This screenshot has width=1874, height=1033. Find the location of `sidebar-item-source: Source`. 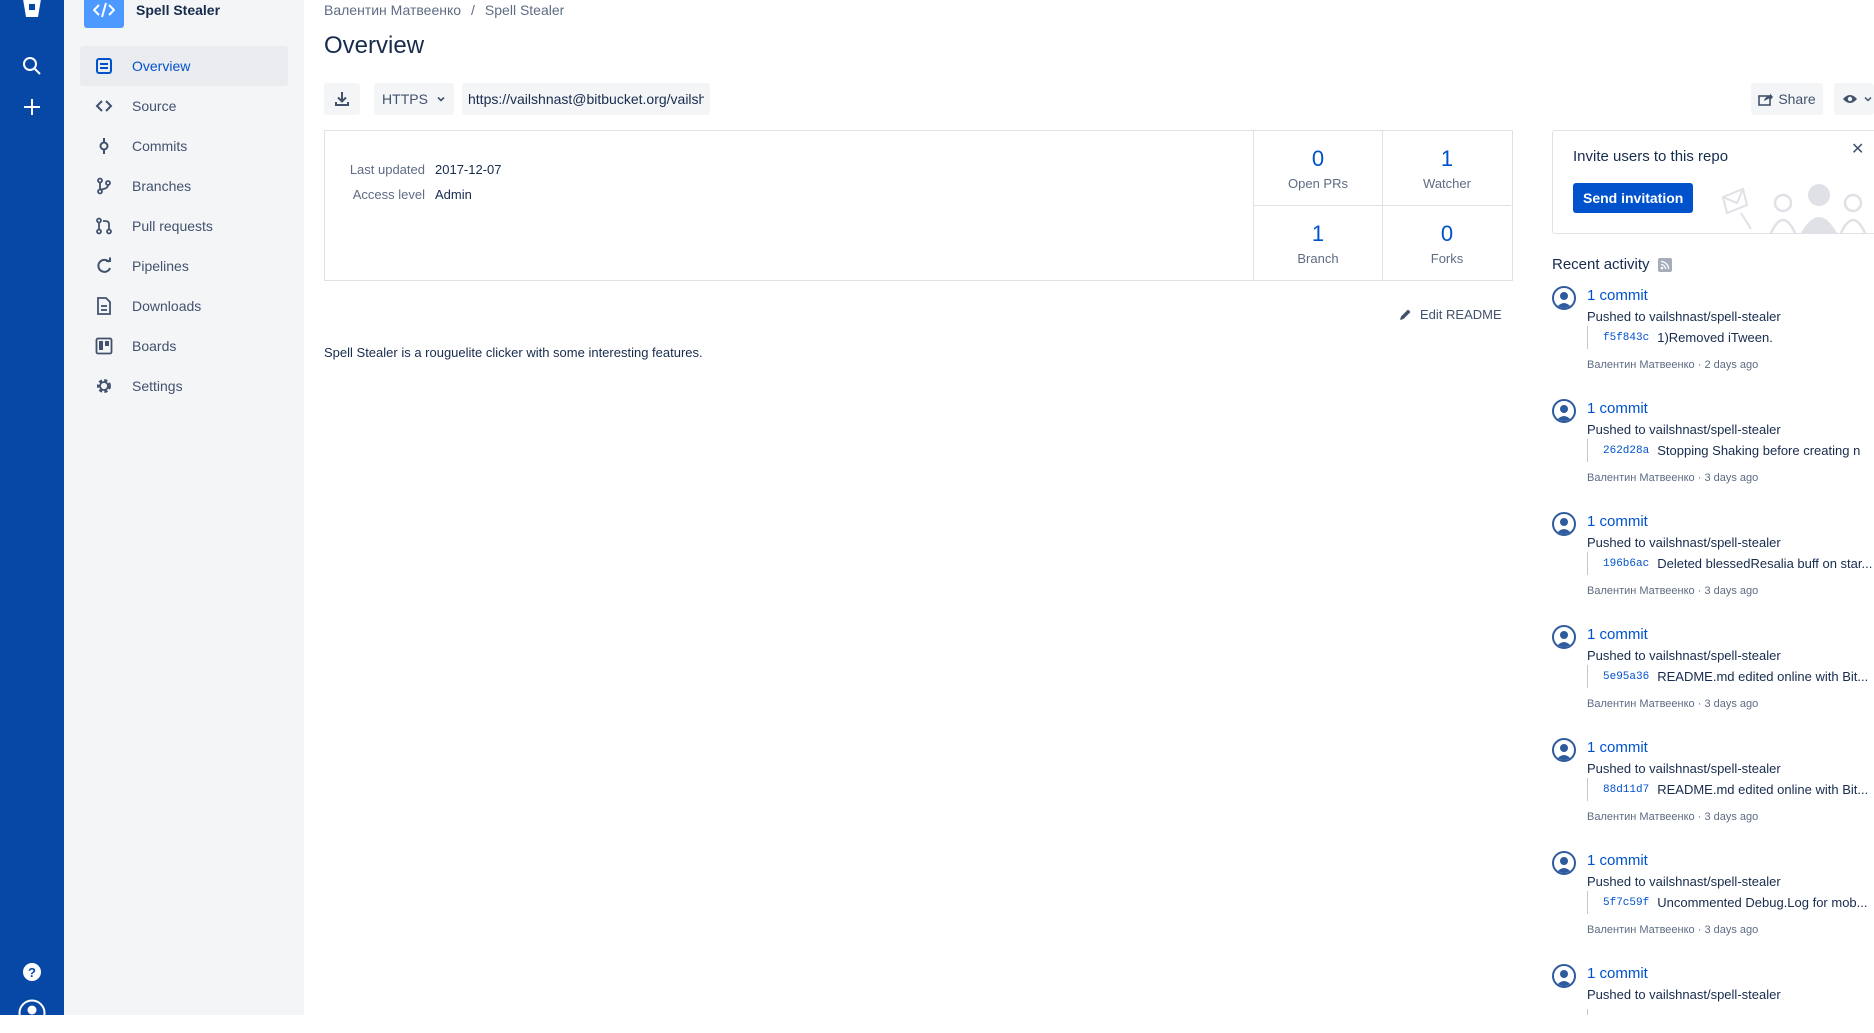

sidebar-item-source: Source is located at coordinates (184, 106).